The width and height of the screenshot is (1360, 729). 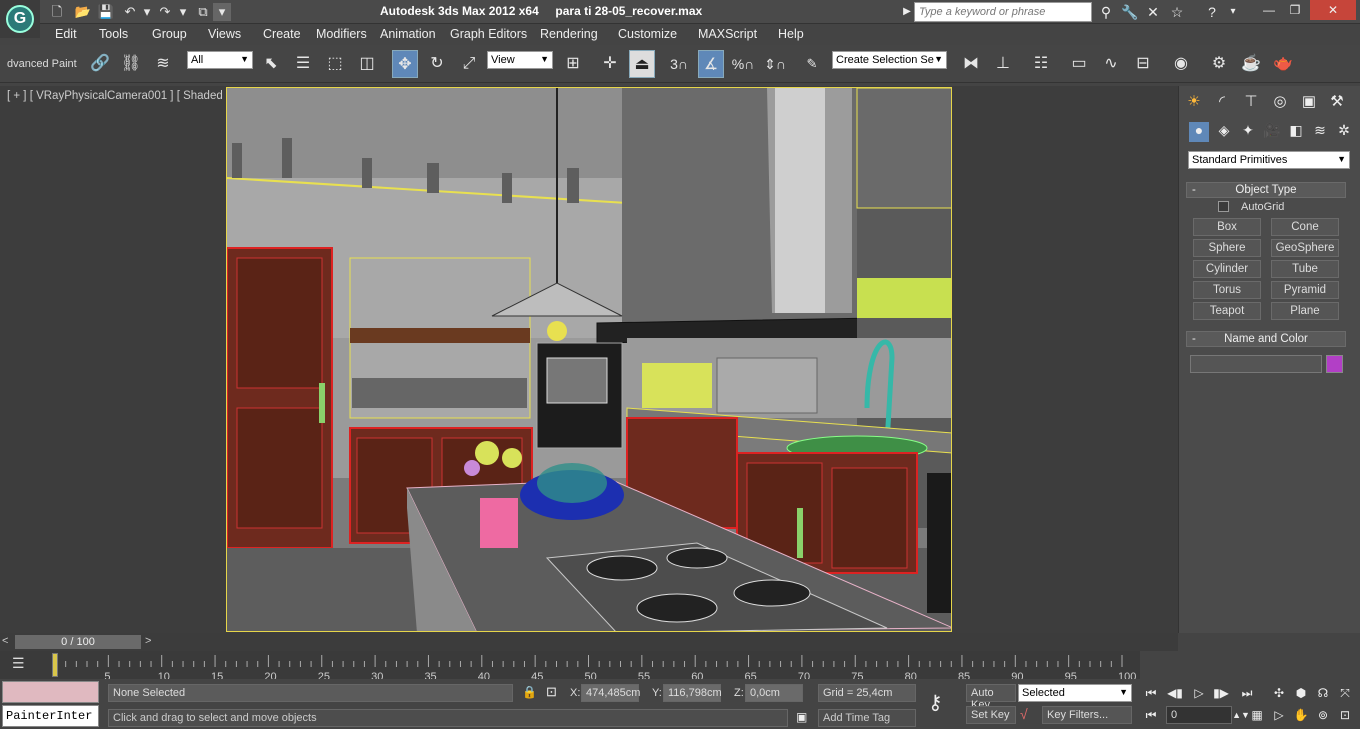 What do you see at coordinates (907, 12) in the screenshot?
I see `expand-search-icon: ▶` at bounding box center [907, 12].